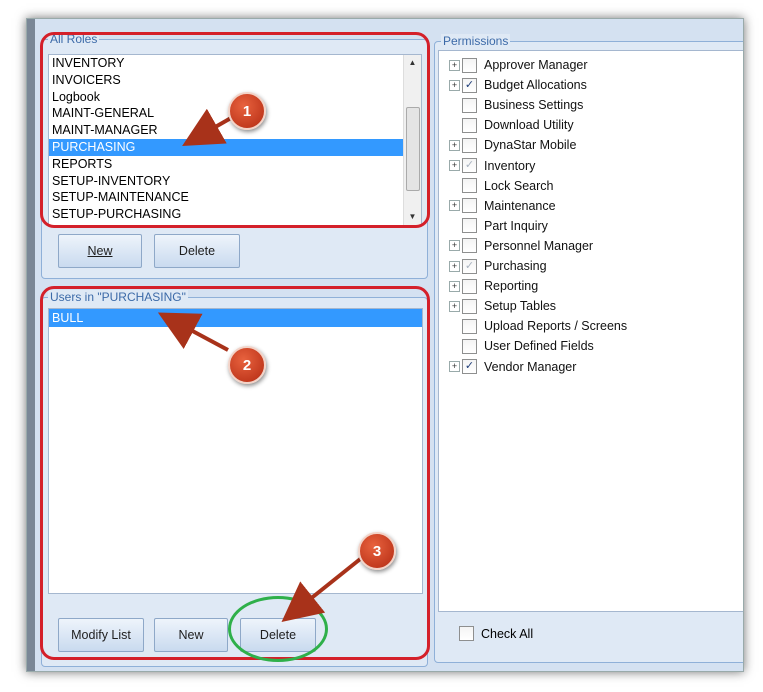  Describe the element at coordinates (247, 111) in the screenshot. I see `annotation-badge-1: 1` at that location.